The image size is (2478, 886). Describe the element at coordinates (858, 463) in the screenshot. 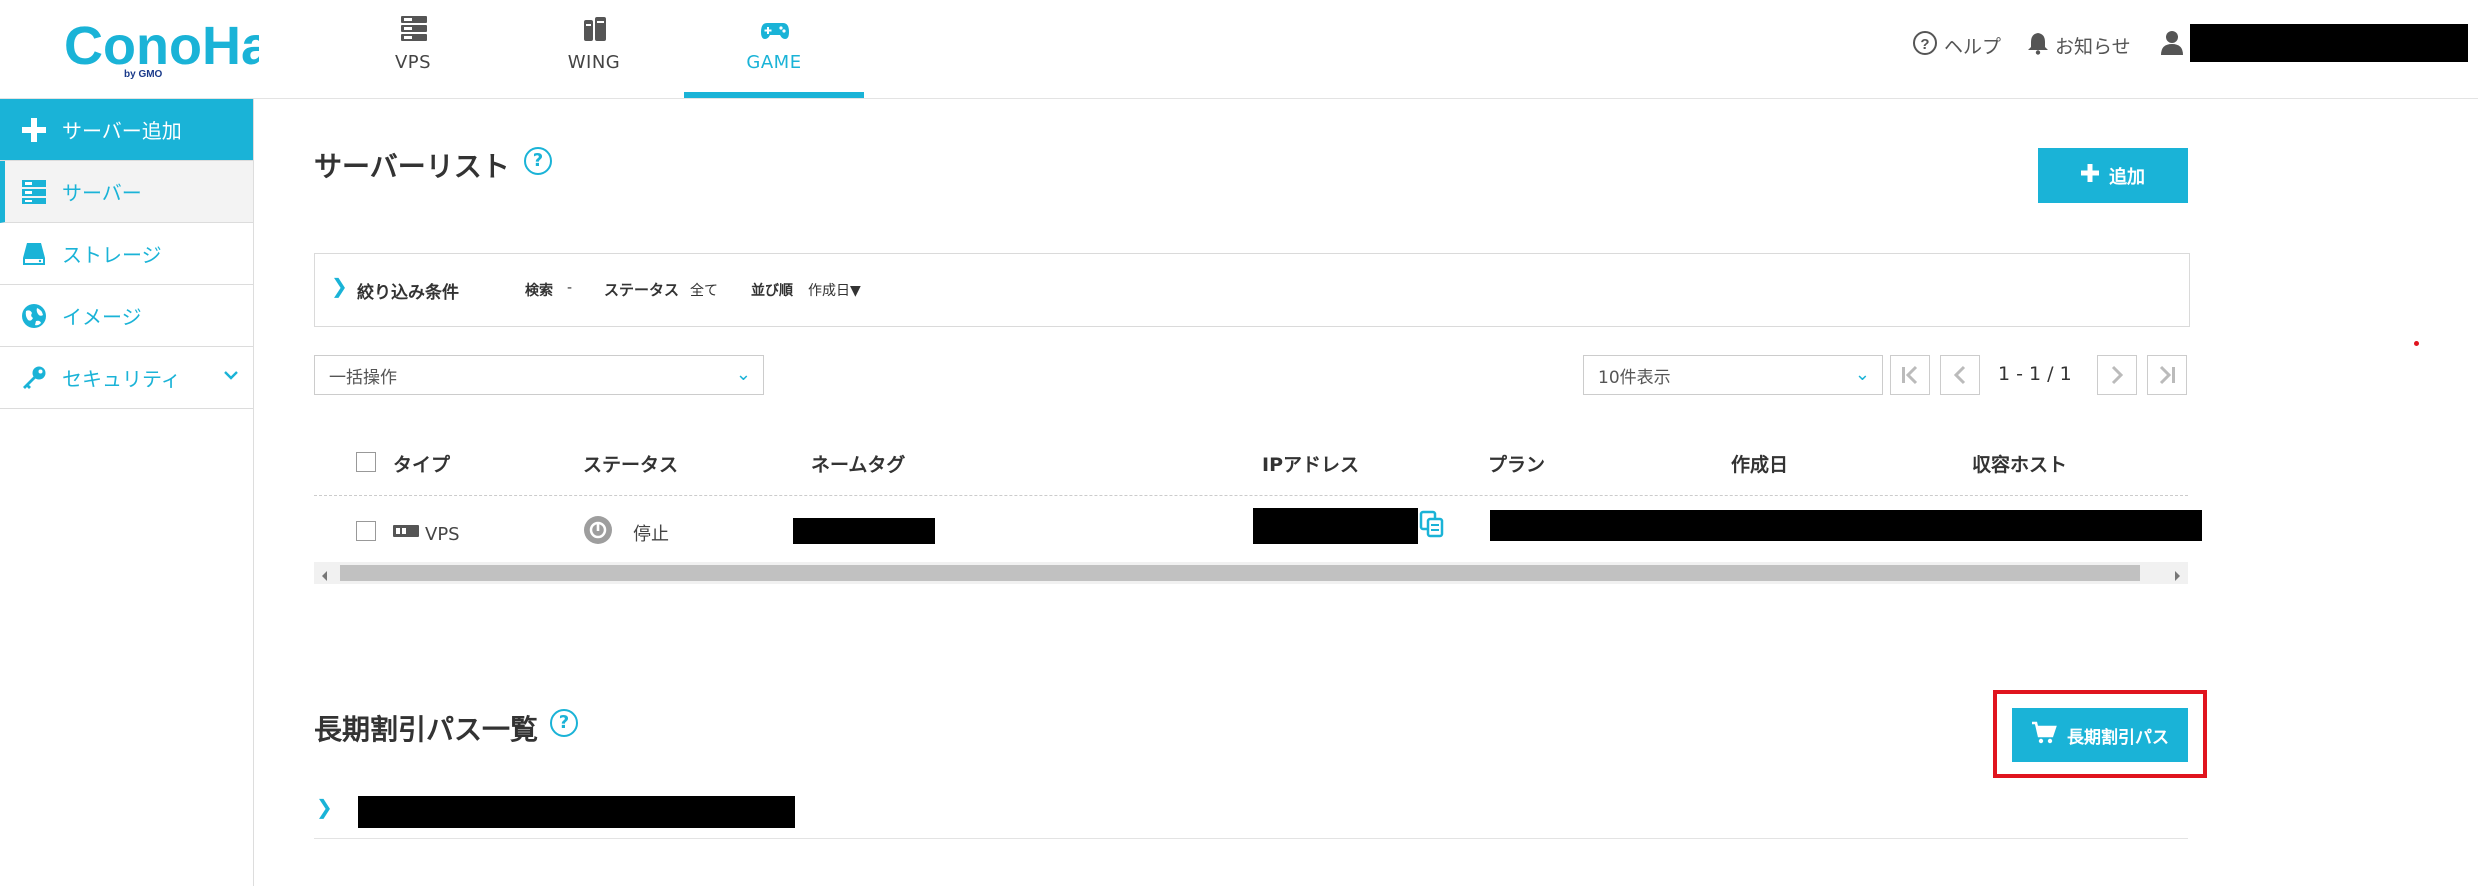

I see `column-header-nametag: ネームタグ` at that location.